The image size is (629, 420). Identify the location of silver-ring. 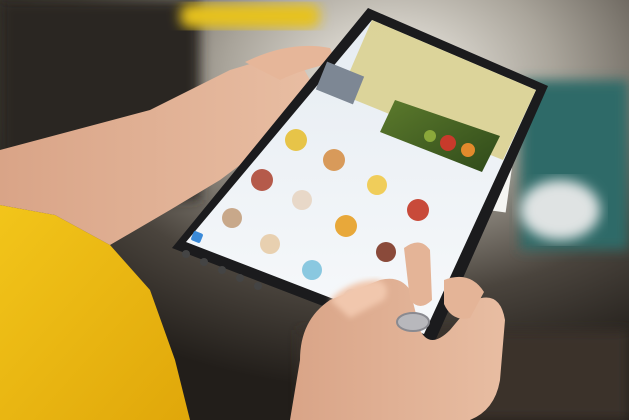
(413, 322).